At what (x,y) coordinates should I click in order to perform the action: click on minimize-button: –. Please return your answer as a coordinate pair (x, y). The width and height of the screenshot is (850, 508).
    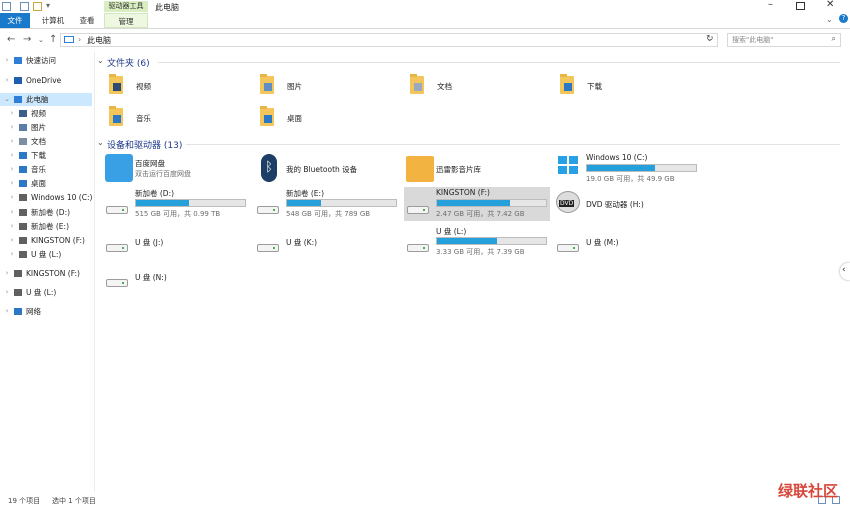
    Looking at the image, I should click on (770, 5).